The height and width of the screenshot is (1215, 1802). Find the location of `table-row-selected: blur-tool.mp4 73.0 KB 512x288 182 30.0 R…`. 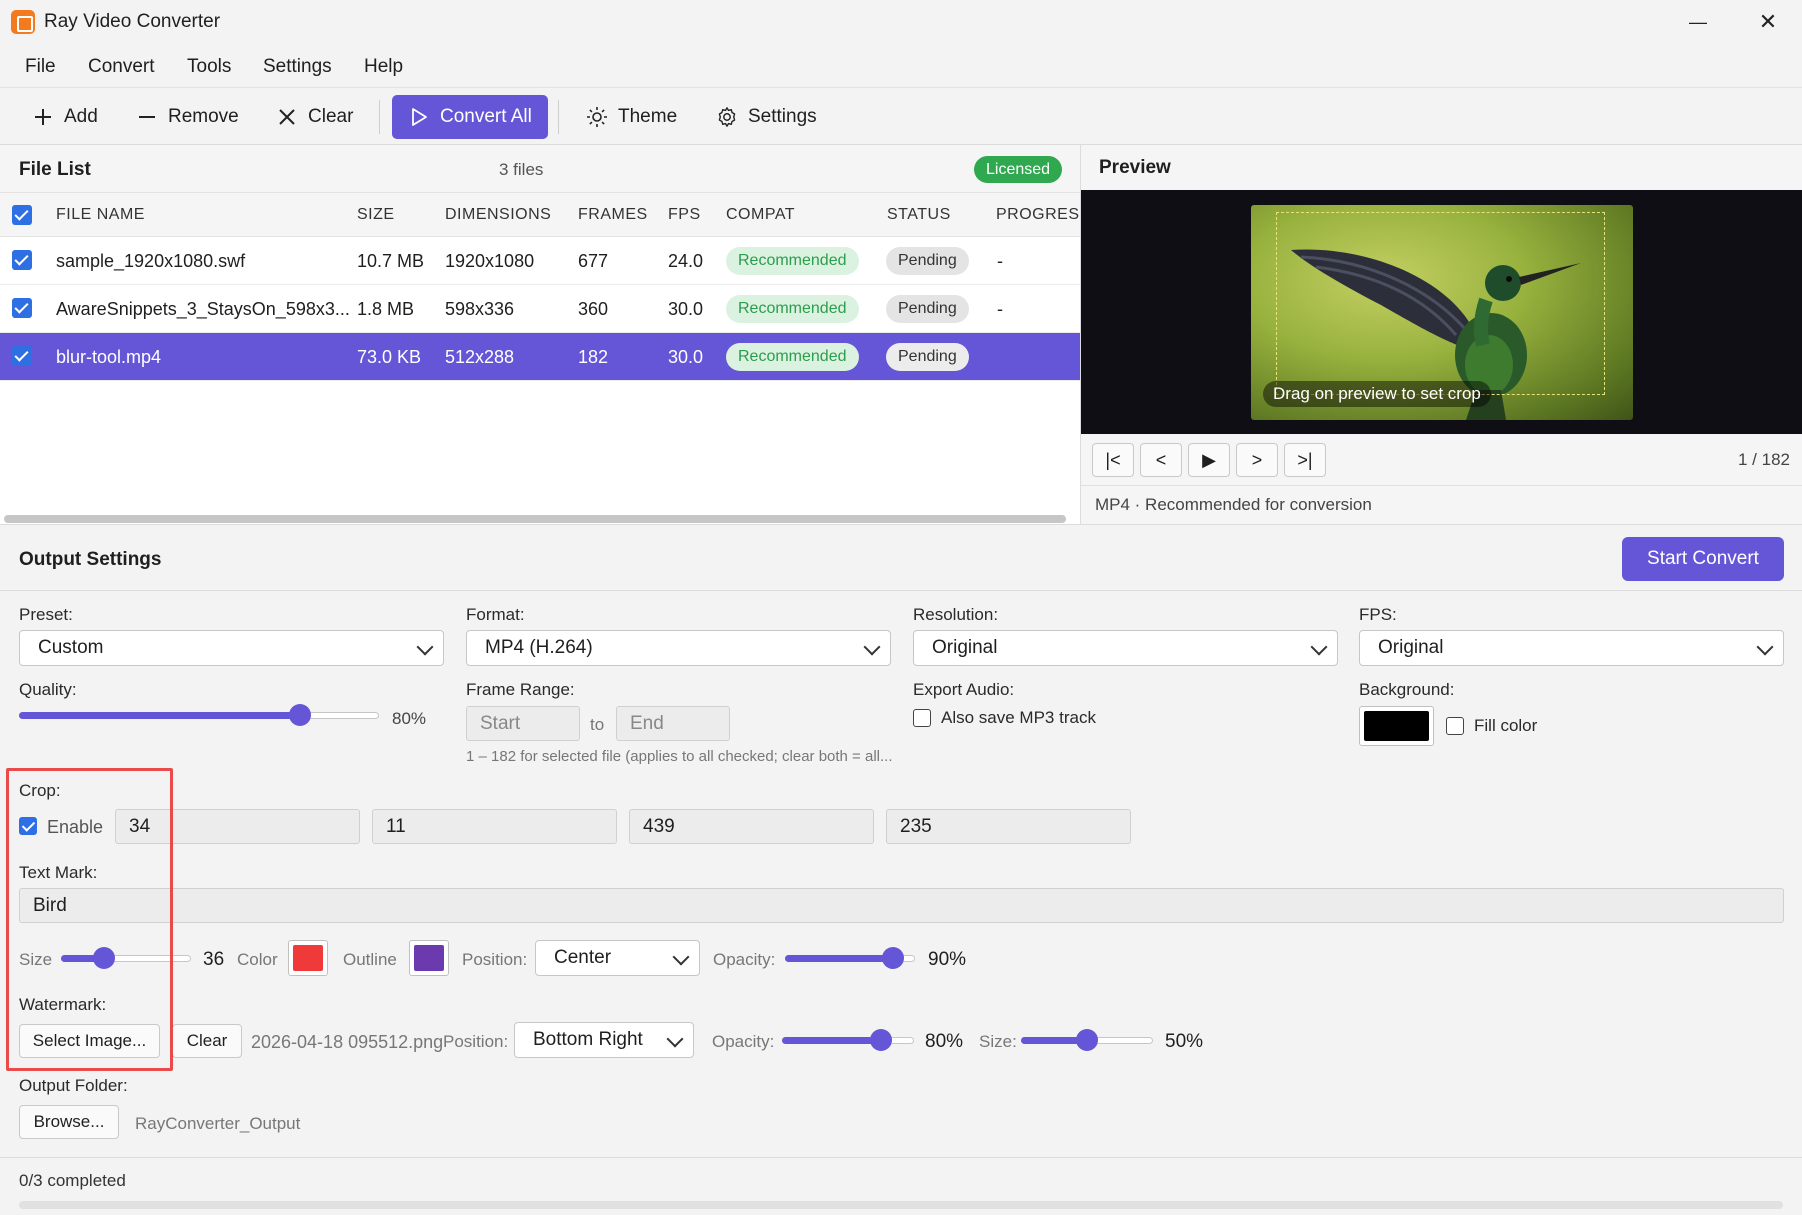

table-row-selected: blur-tool.mp4 73.0 KB 512x288 182 30.0 R… is located at coordinates (540, 357).